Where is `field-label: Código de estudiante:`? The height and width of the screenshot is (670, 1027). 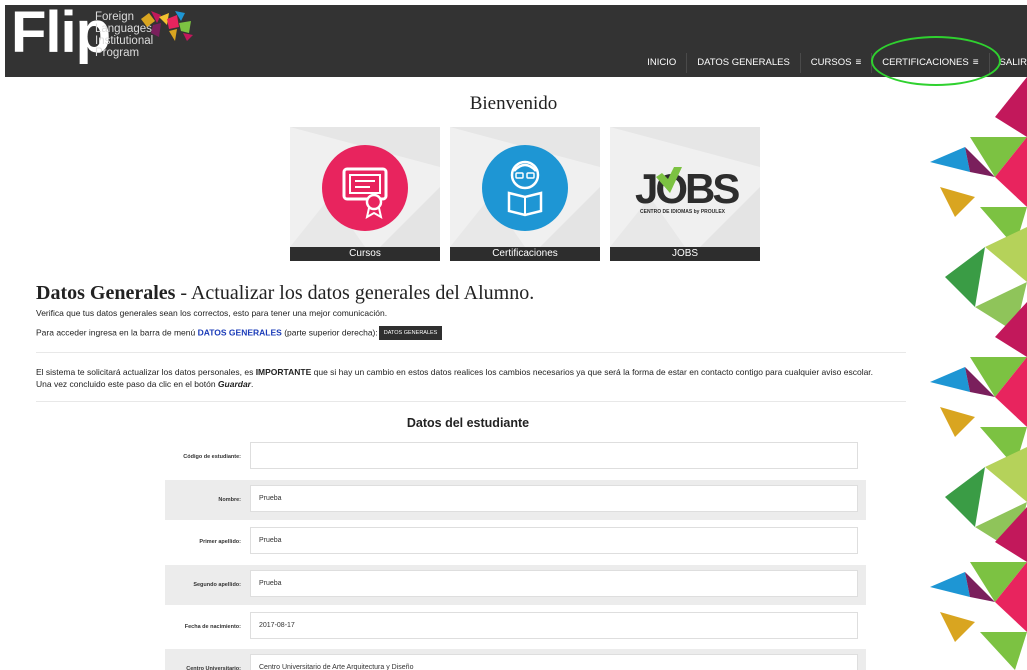 field-label: Código de estudiante: is located at coordinates (212, 457).